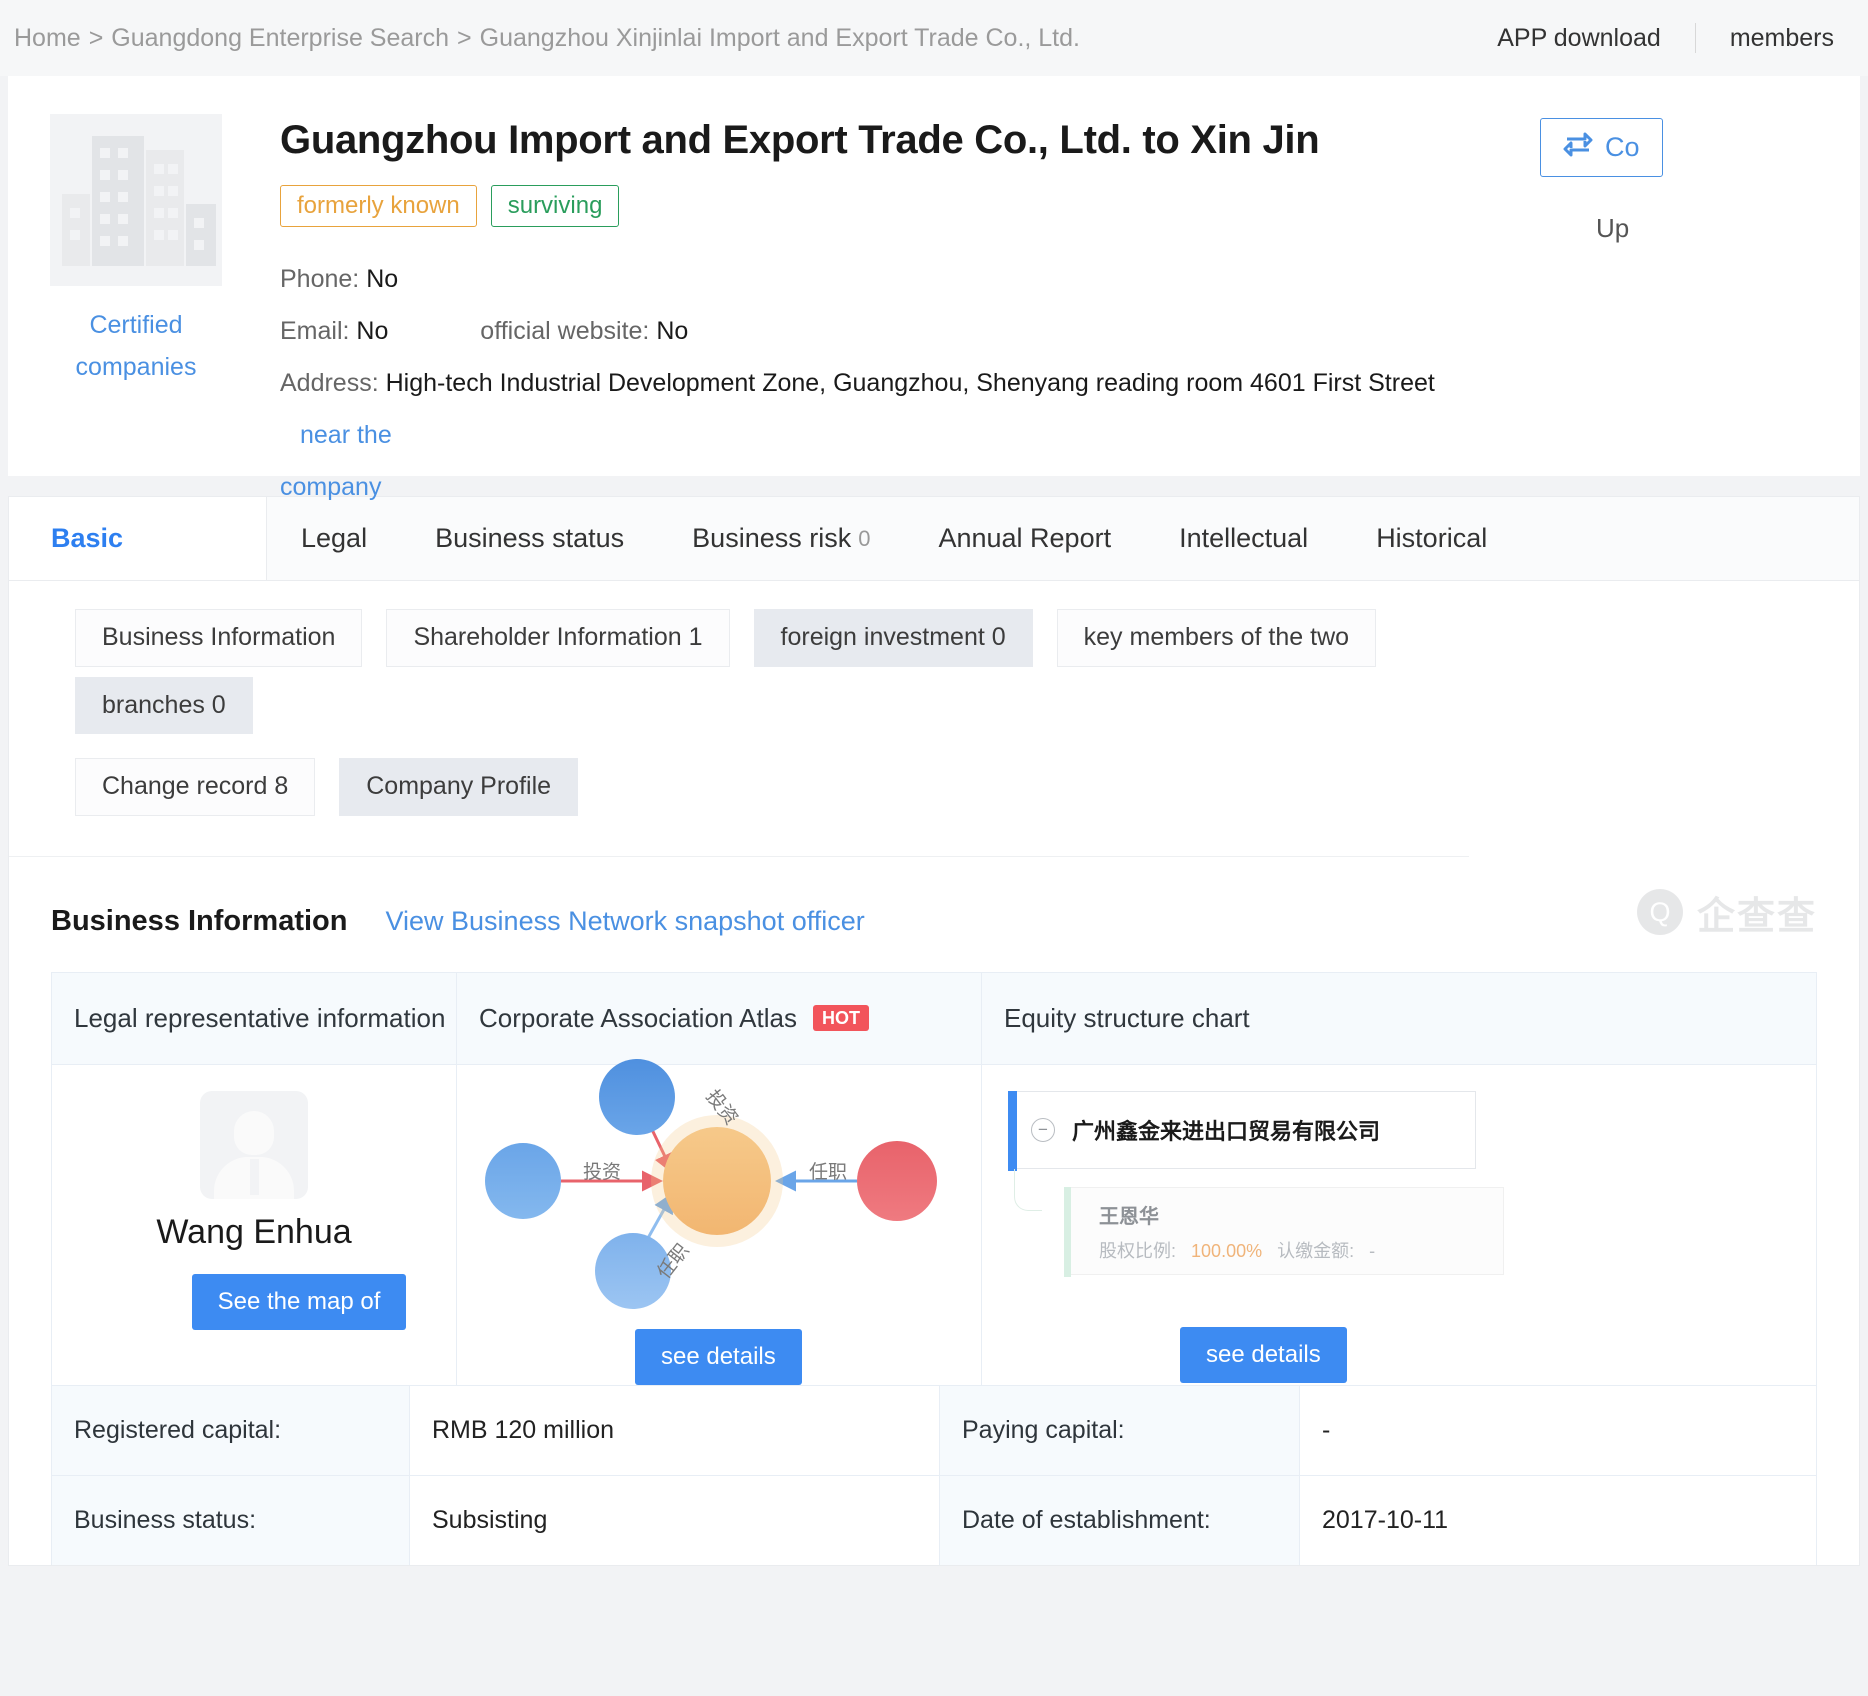 The image size is (1868, 1696). I want to click on certified-label-line1: Certified, so click(136, 325).